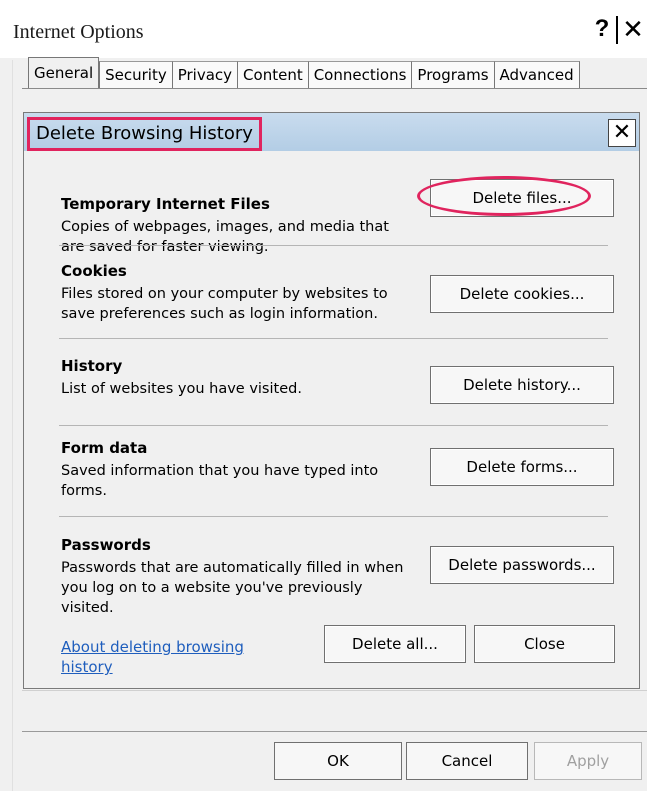 This screenshot has width=647, height=791. Describe the element at coordinates (334, 710) in the screenshot. I see `options-content-area` at that location.